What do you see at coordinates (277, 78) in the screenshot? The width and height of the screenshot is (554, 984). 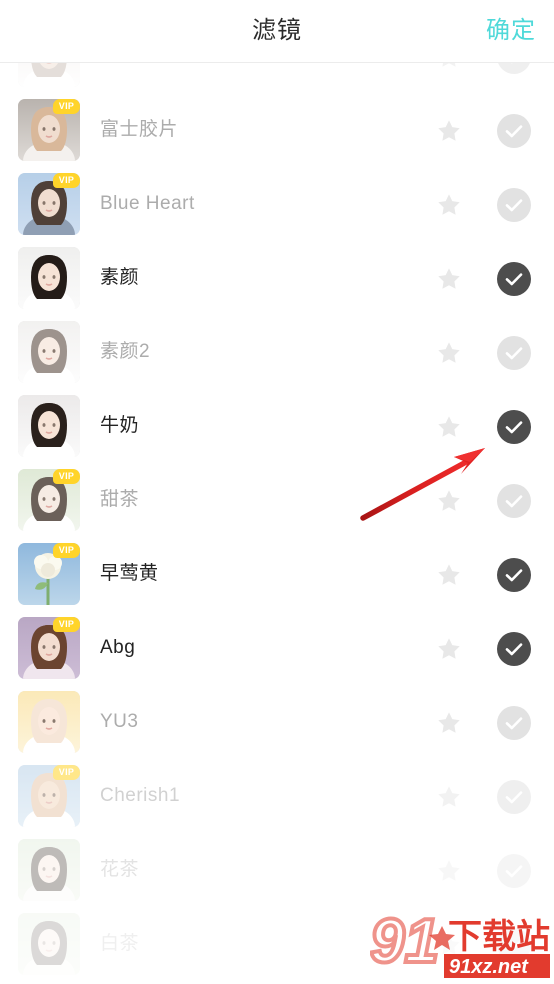 I see `filter-row` at bounding box center [277, 78].